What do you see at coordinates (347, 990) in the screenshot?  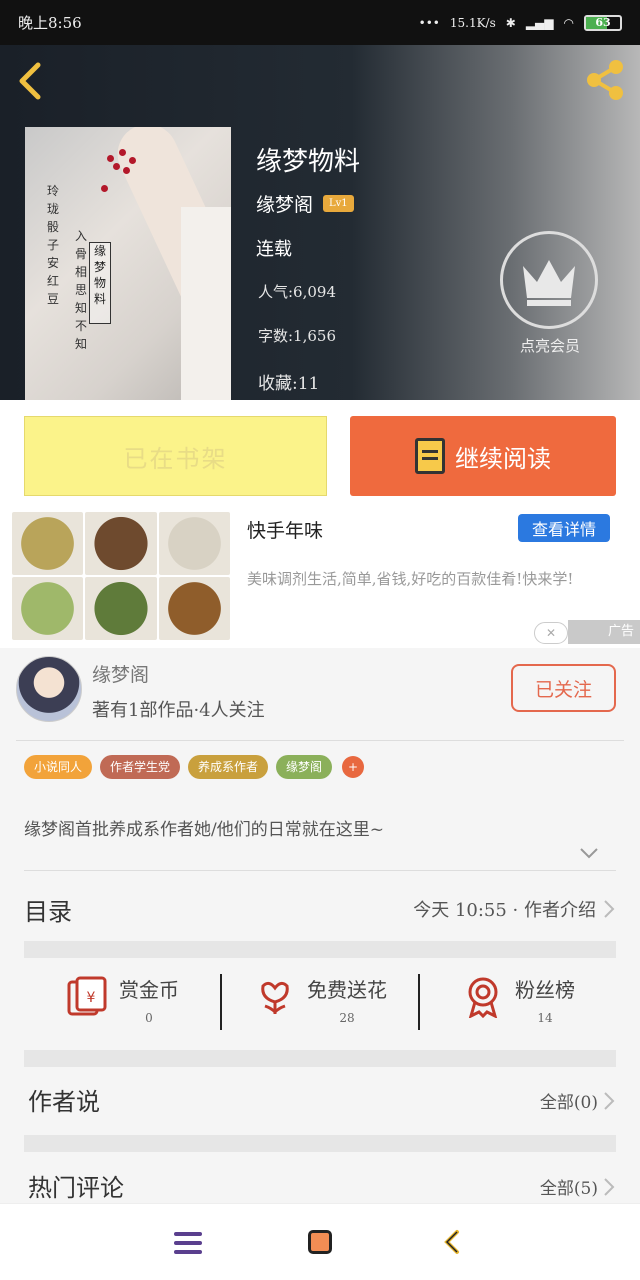 I see `stat-name: 免费送花` at bounding box center [347, 990].